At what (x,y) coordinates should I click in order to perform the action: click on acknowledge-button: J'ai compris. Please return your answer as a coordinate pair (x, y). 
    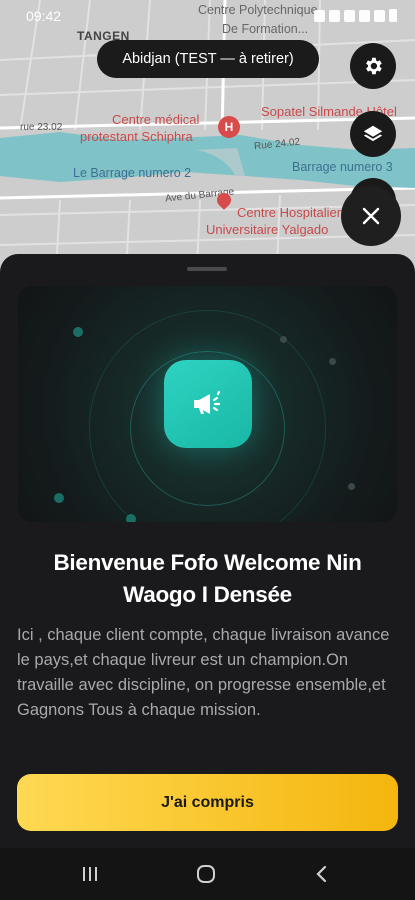
    Looking at the image, I should click on (207, 802).